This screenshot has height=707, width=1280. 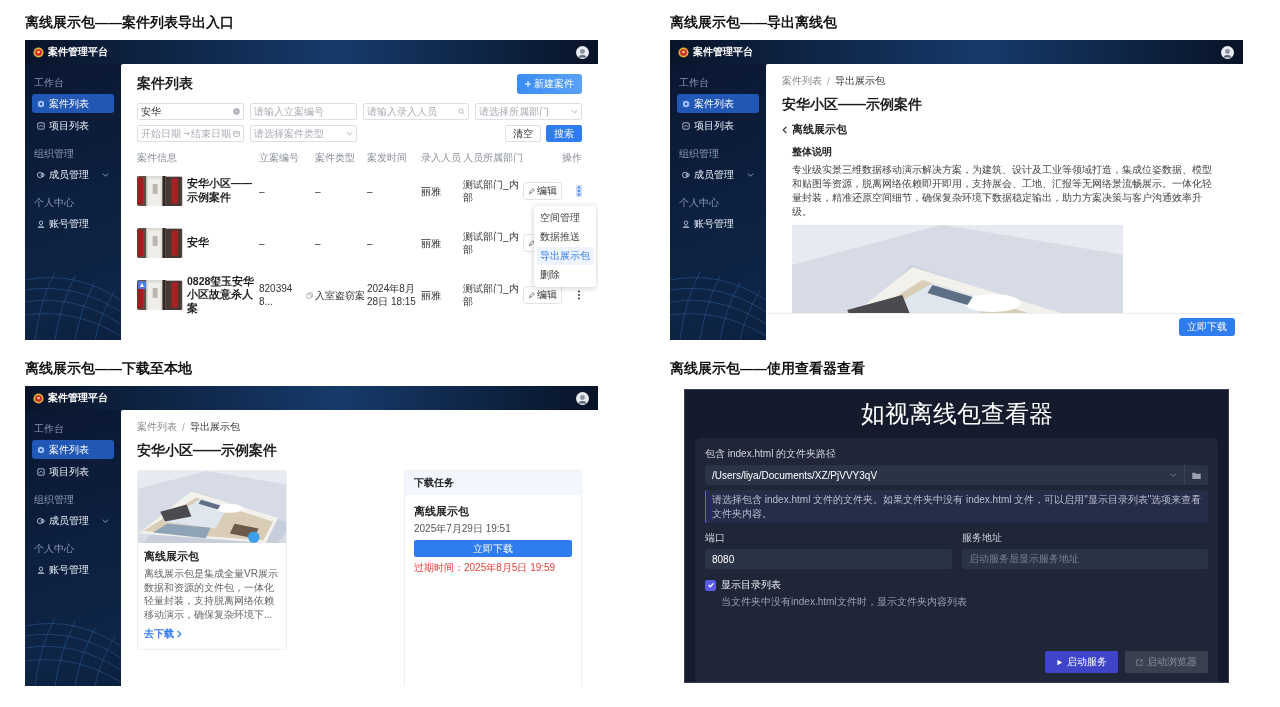 What do you see at coordinates (387, 158) in the screenshot?
I see `column-header: 案发时间` at bounding box center [387, 158].